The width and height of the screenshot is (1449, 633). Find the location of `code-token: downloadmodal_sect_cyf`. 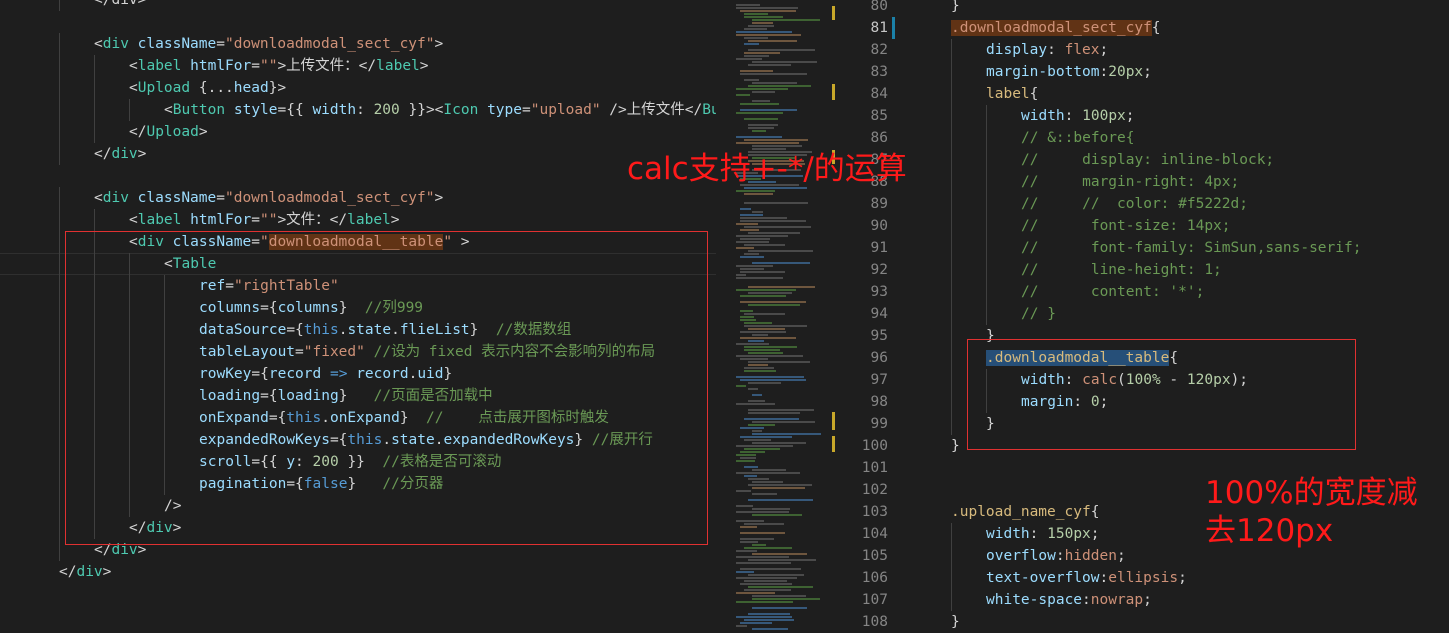

code-token: downloadmodal_sect_cyf is located at coordinates (1055, 28).